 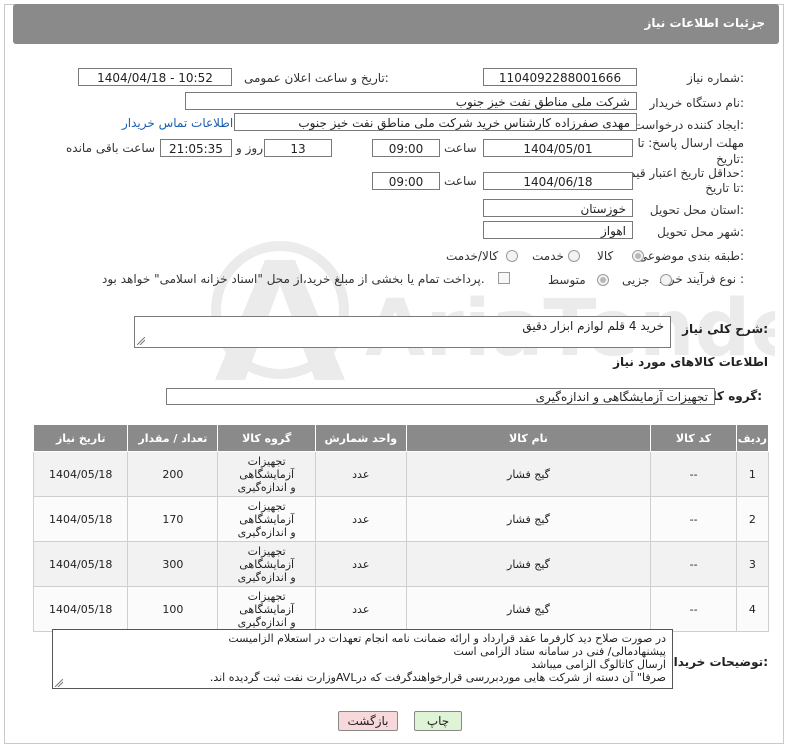 I want to click on cell-qty: 300, so click(x=173, y=564).